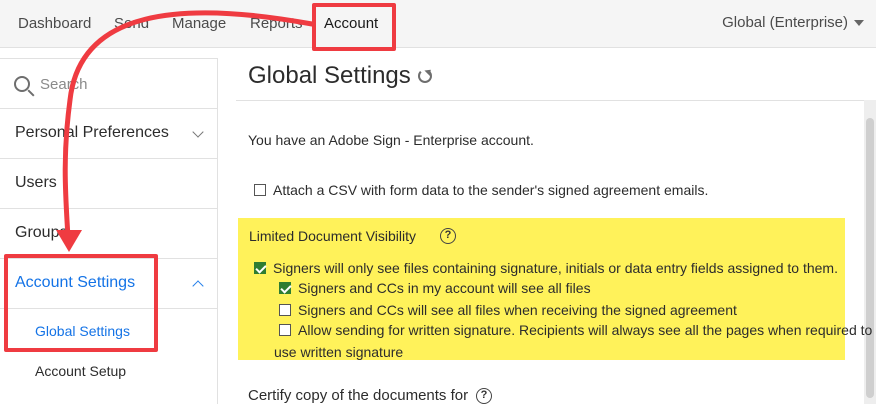 This screenshot has width=876, height=404. What do you see at coordinates (109, 234) in the screenshot?
I see `sidebar-item-groups: Groups` at bounding box center [109, 234].